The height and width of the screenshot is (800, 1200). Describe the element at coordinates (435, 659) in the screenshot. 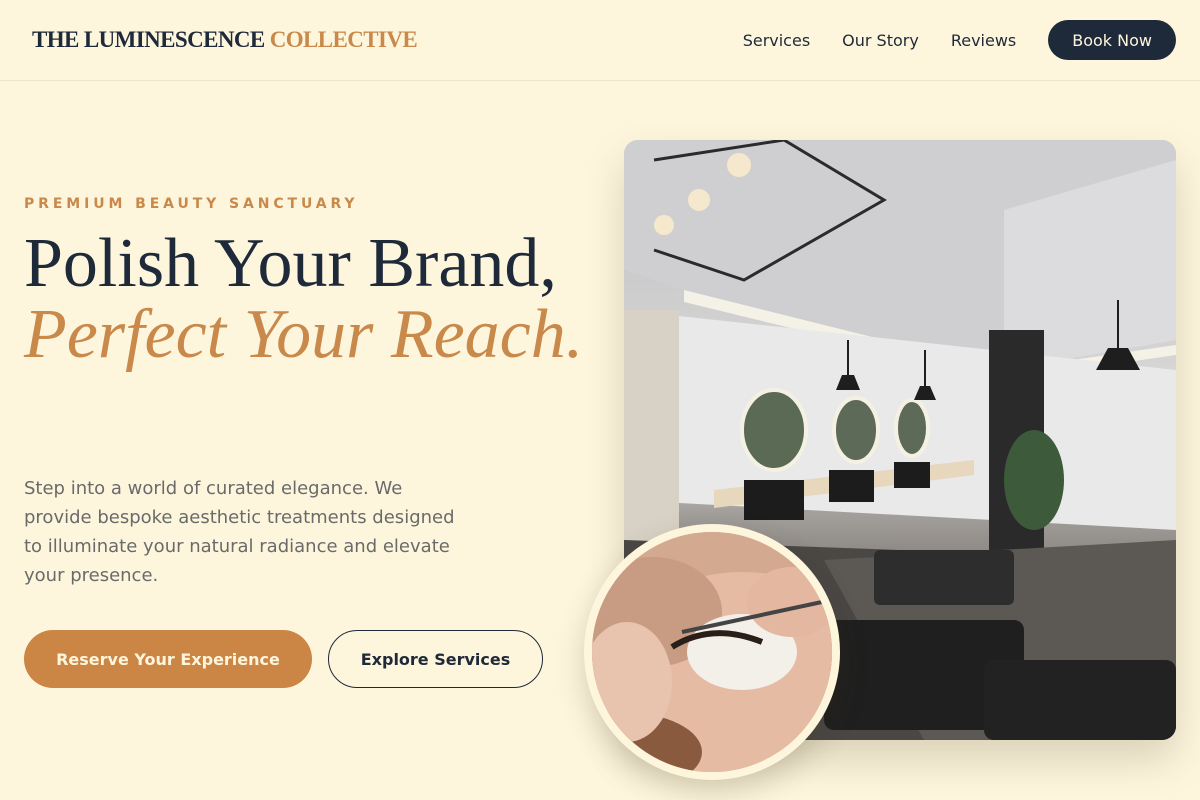

I see `explore-services-button: Explore Services` at that location.